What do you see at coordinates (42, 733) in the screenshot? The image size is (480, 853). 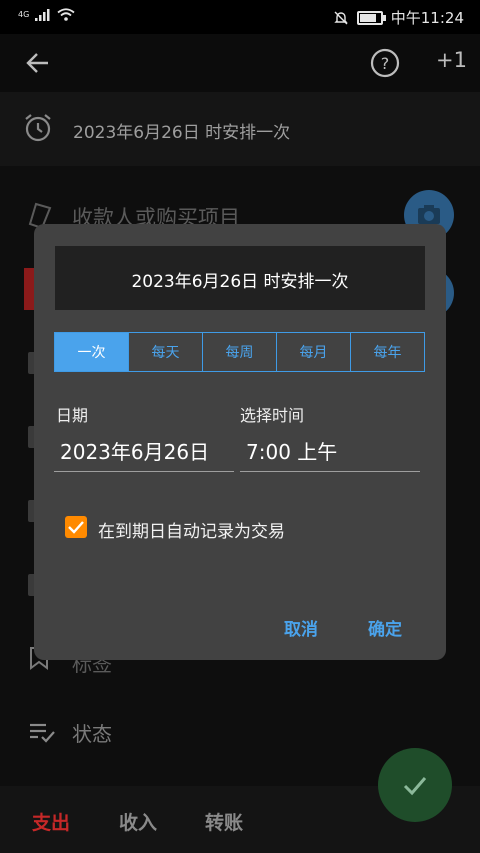 I see `checklist-icon` at bounding box center [42, 733].